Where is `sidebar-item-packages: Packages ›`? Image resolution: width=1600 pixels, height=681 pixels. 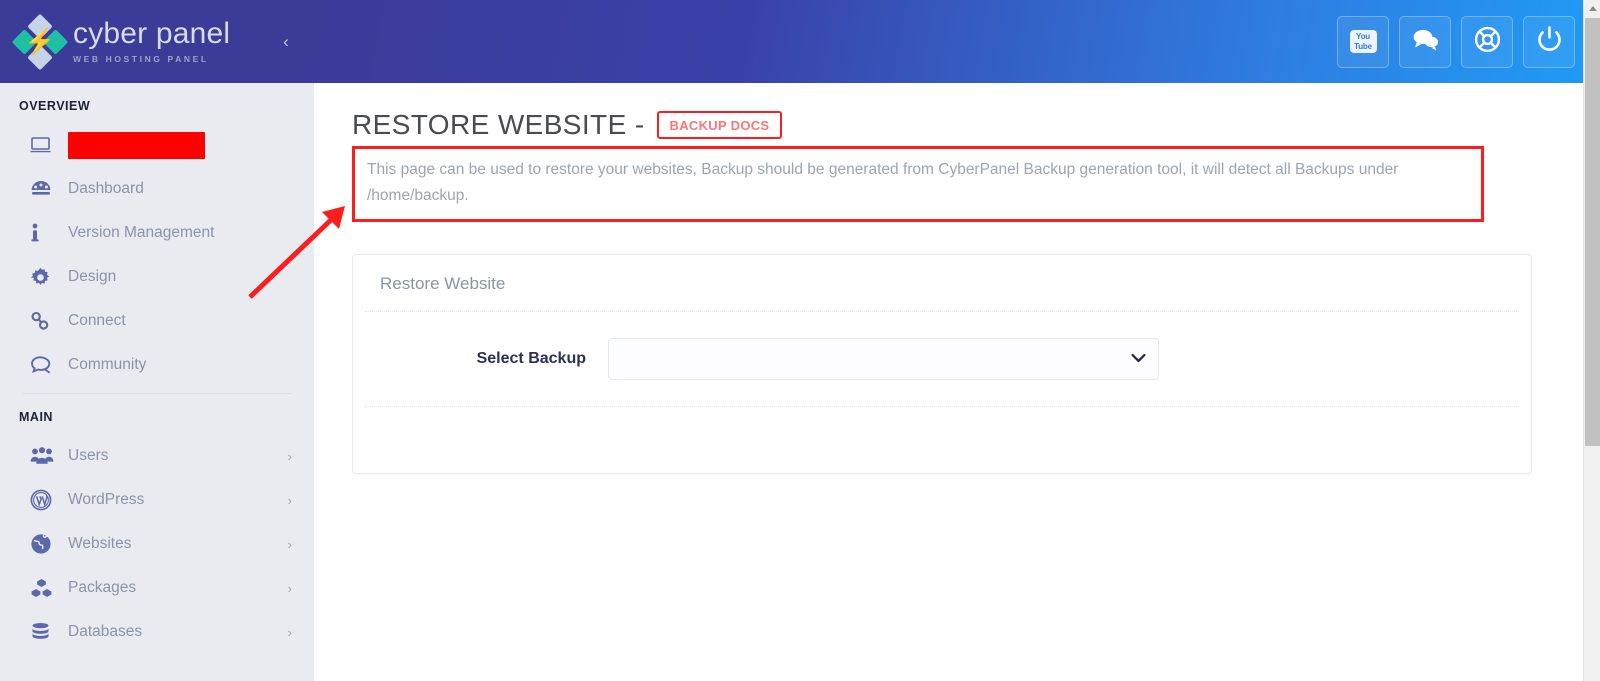
sidebar-item-packages: Packages › is located at coordinates (157, 588).